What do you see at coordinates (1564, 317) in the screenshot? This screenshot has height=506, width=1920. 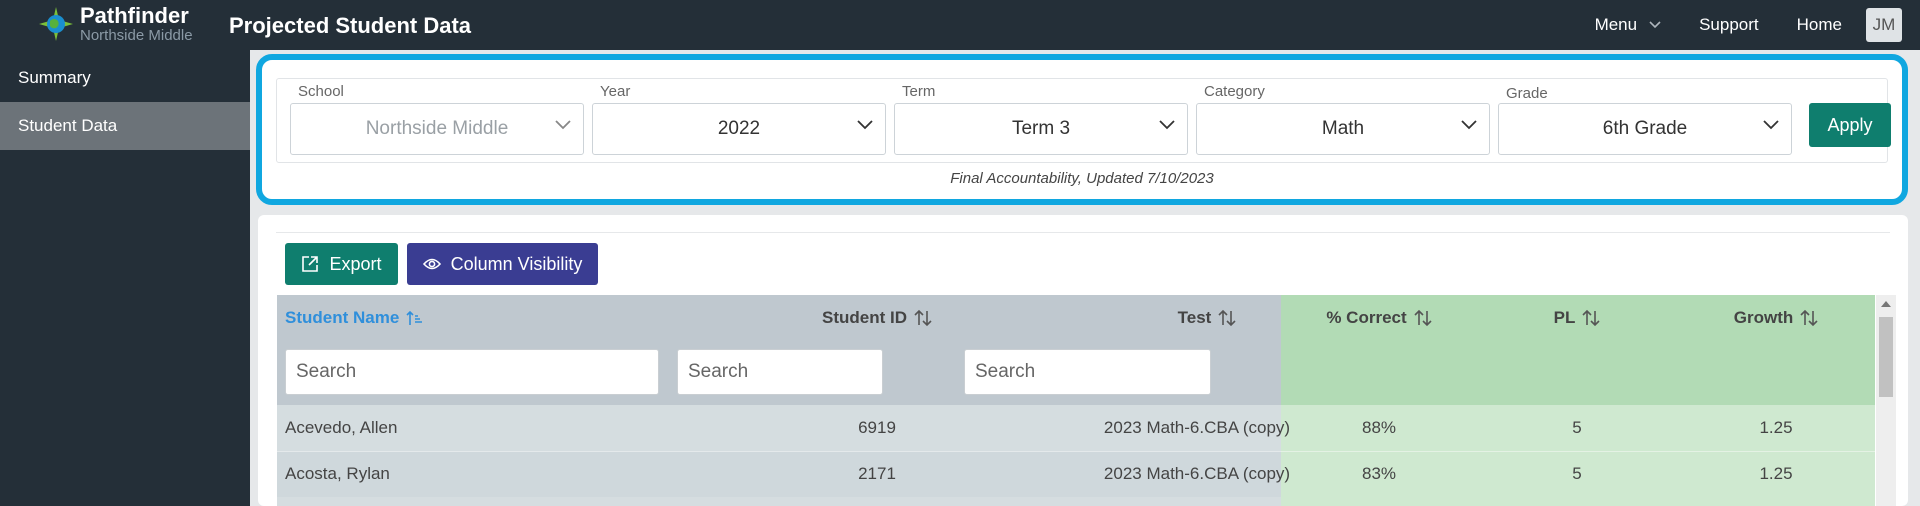 I see `pl-header-label: PL` at bounding box center [1564, 317].